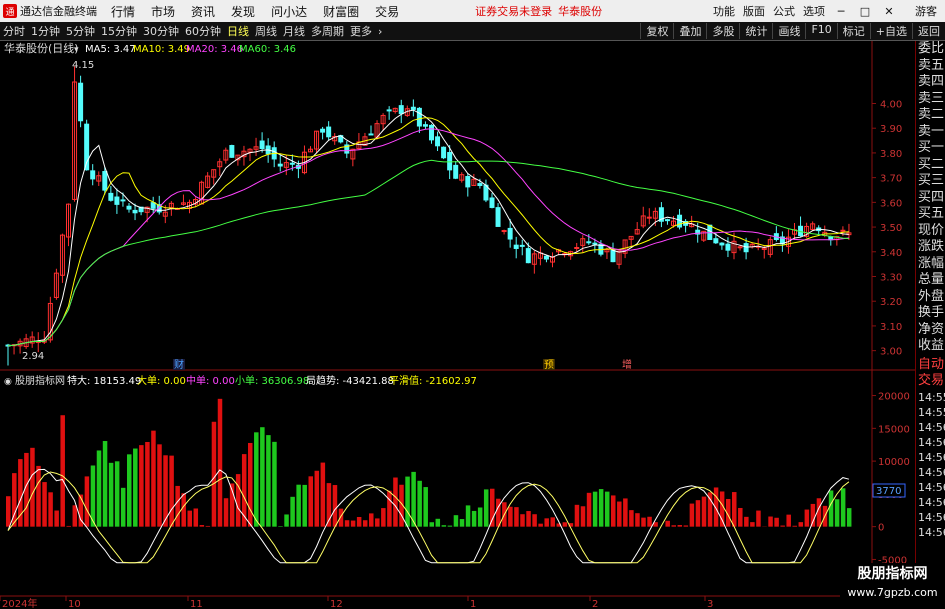 The width and height of the screenshot is (945, 609). Describe the element at coordinates (784, 11) in the screenshot. I see `menu-gongshi: 公式` at that location.